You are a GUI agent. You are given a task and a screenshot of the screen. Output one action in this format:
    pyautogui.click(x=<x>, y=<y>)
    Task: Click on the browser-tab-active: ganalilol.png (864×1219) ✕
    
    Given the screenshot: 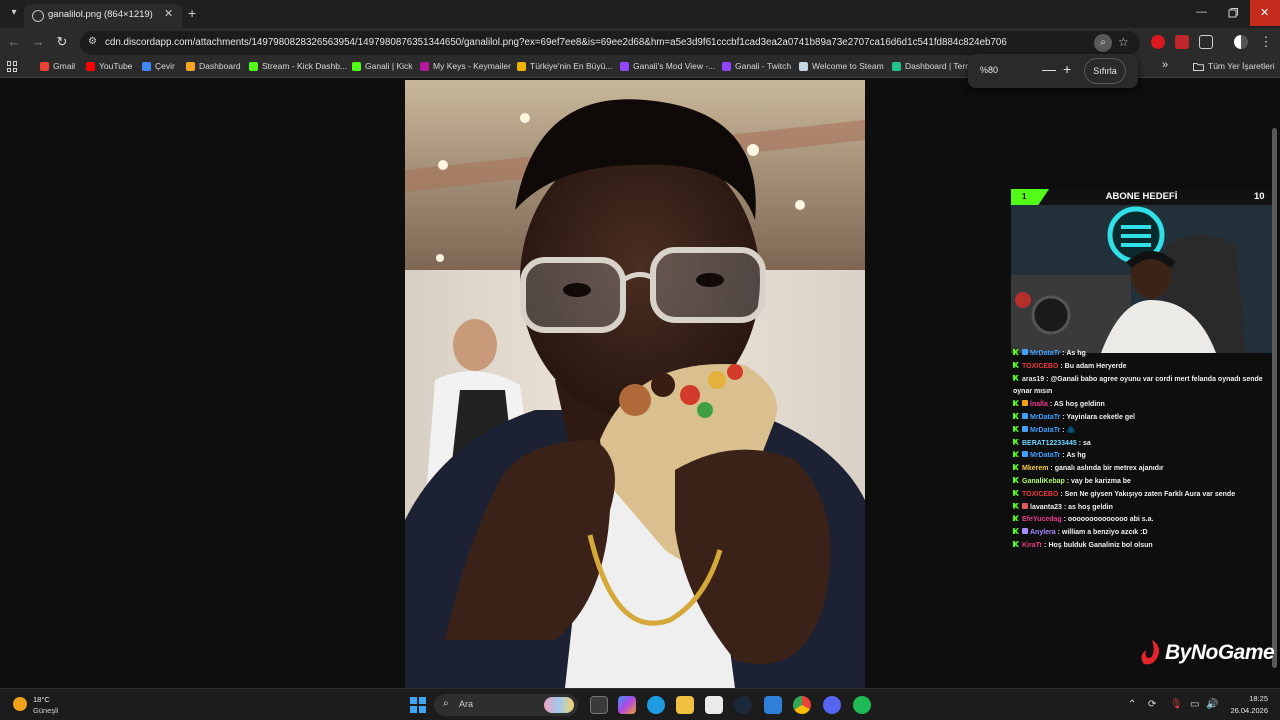 What is the action you would take?
    pyautogui.click(x=103, y=16)
    